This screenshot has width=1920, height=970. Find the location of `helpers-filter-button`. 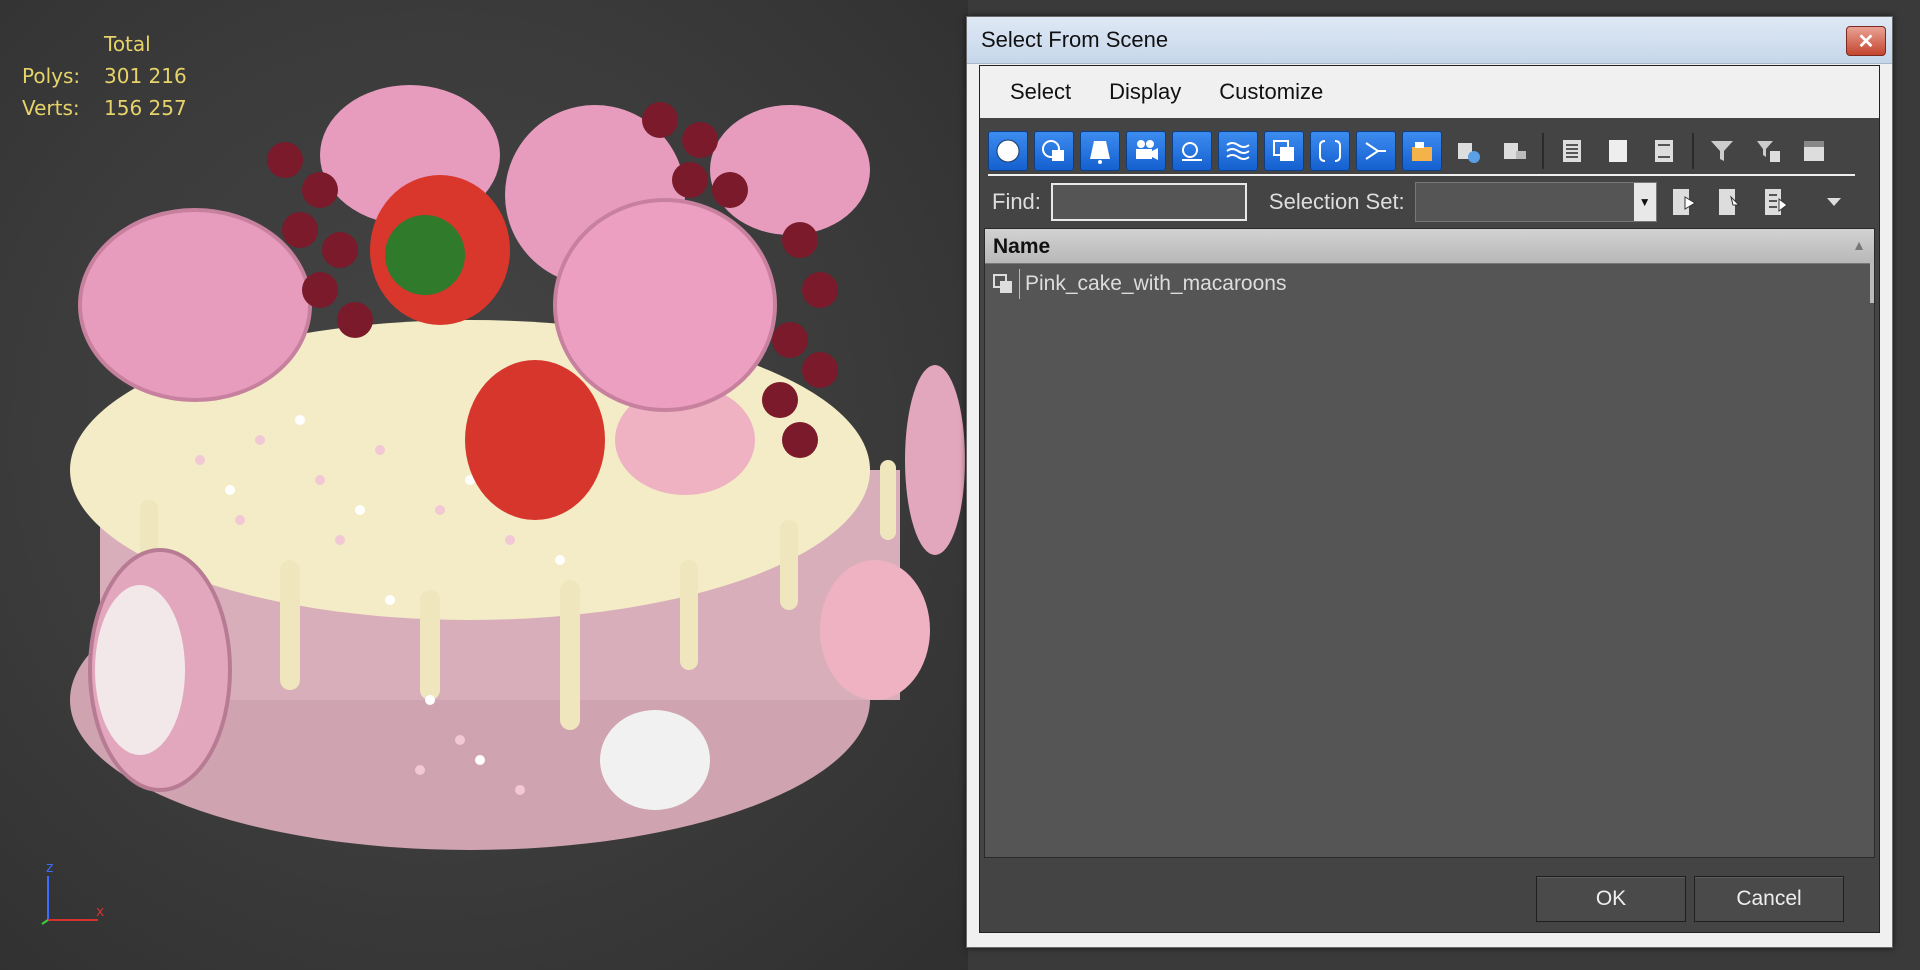

helpers-filter-button is located at coordinates (1192, 151).